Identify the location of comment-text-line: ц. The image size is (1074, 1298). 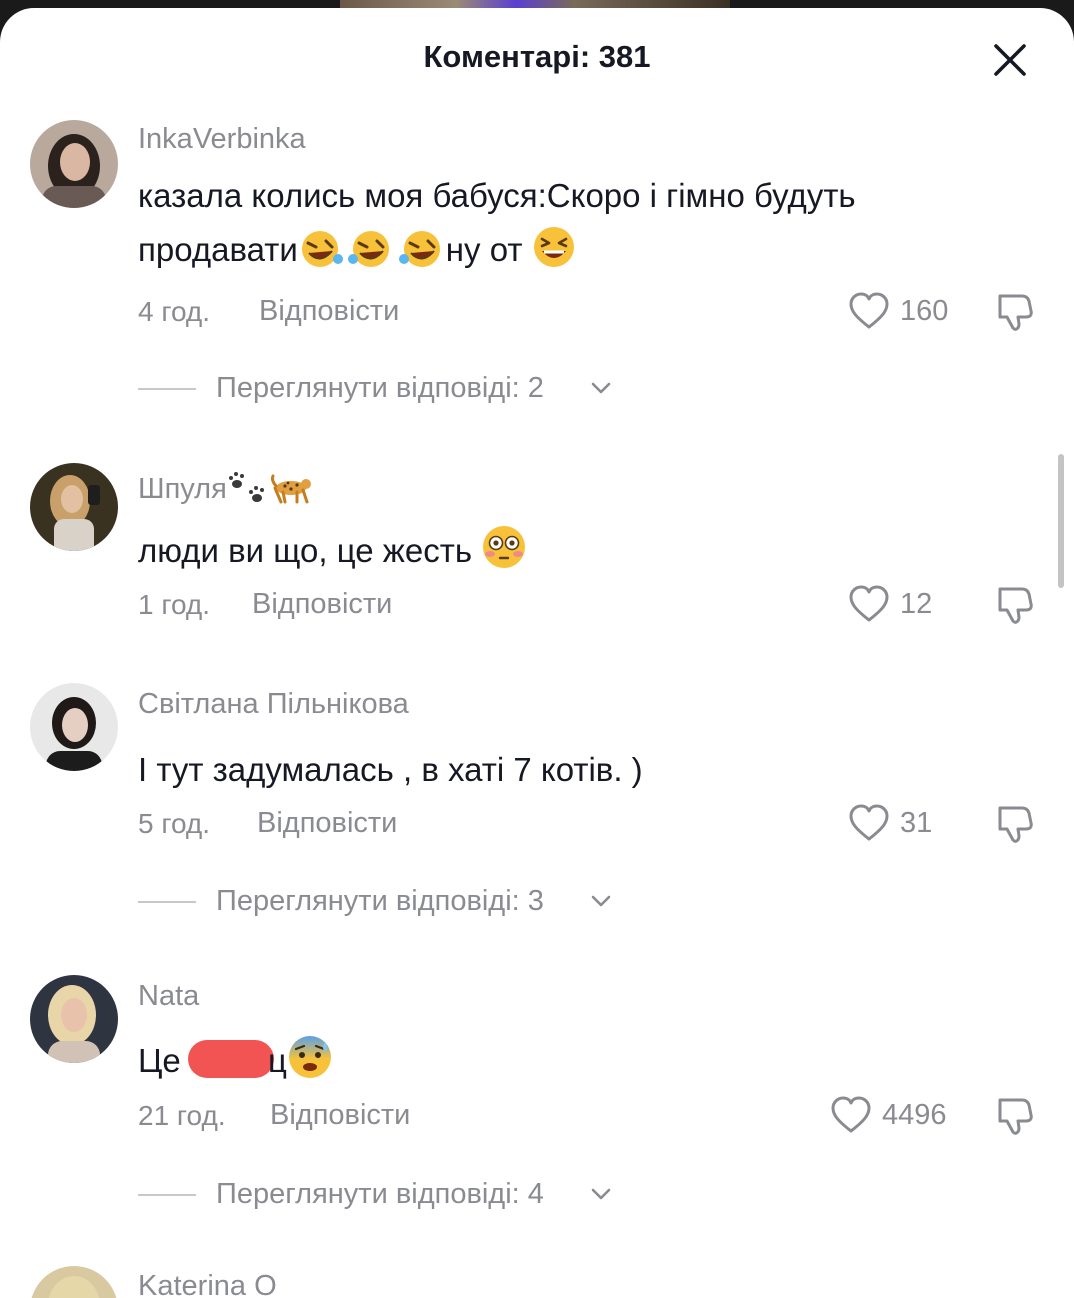
(277, 1060).